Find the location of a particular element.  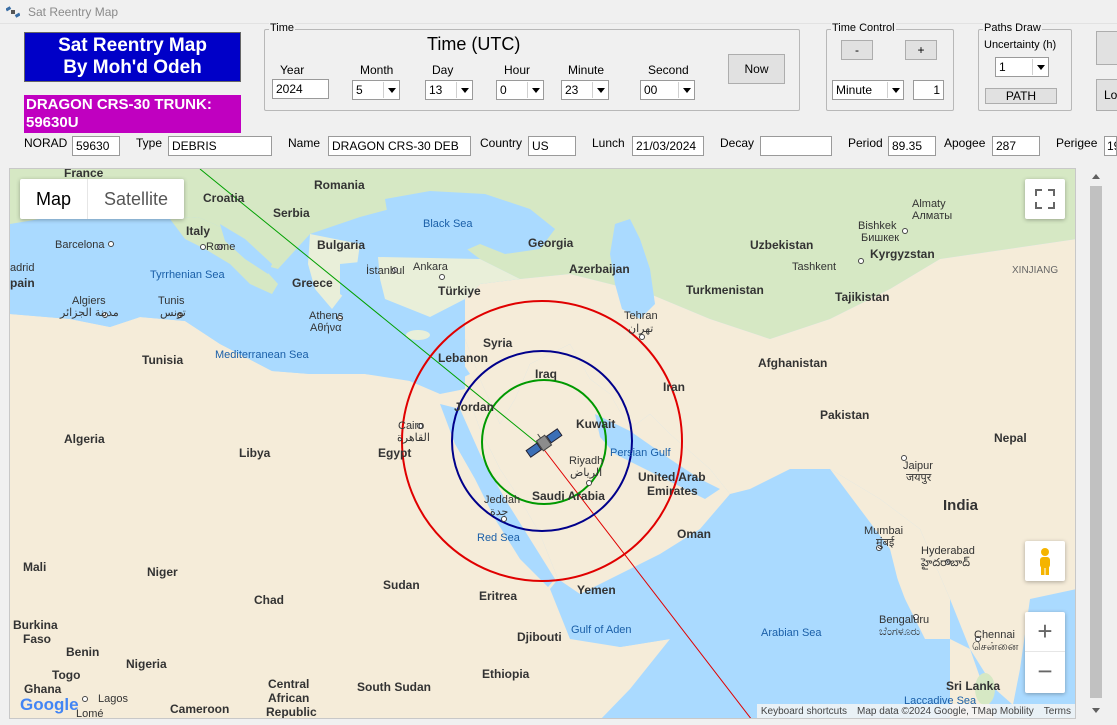

day-select: 13 is located at coordinates (449, 90).